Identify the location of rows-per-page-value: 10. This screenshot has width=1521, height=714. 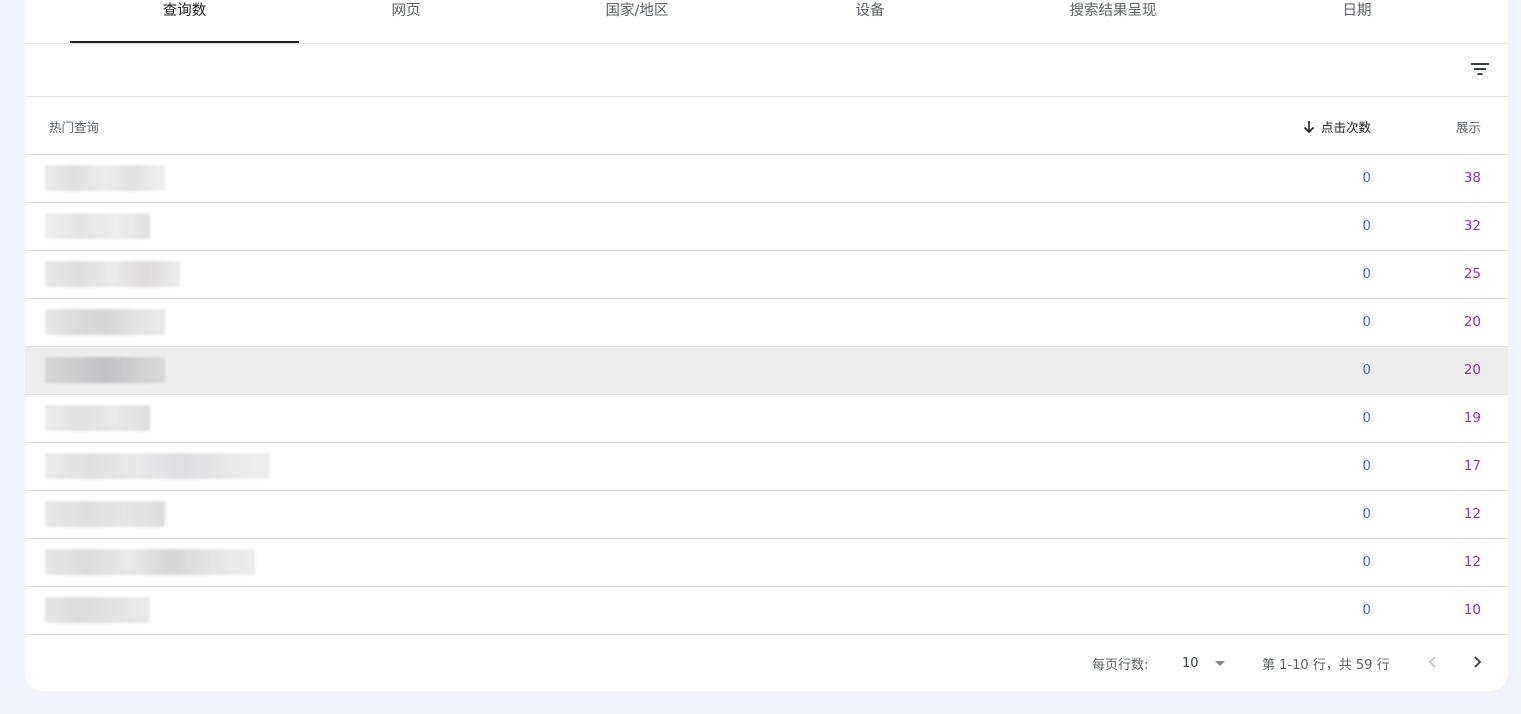
(1190, 663).